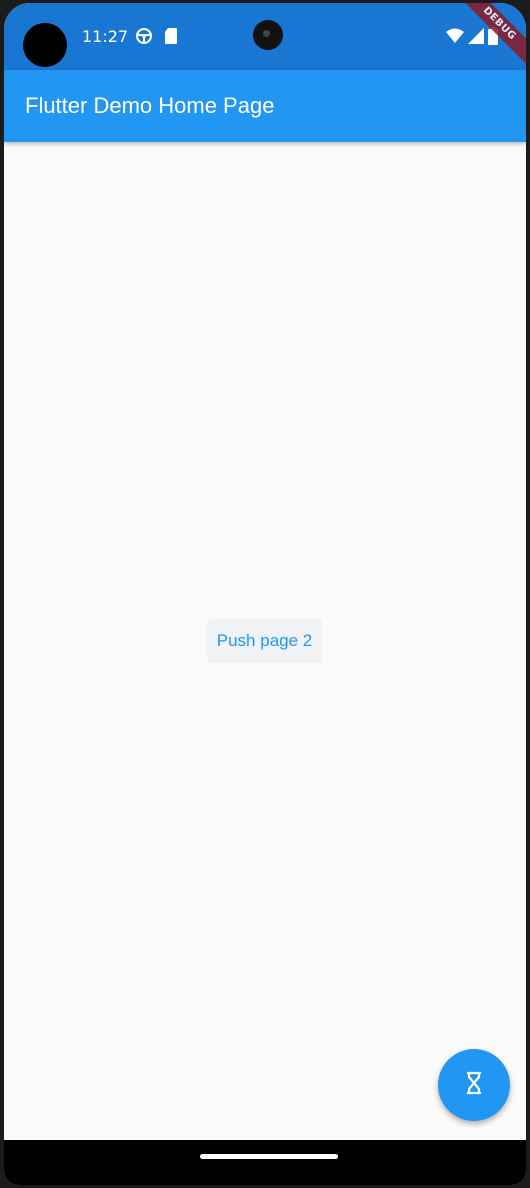  Describe the element at coordinates (269, 1156) in the screenshot. I see `home-indicator` at that location.